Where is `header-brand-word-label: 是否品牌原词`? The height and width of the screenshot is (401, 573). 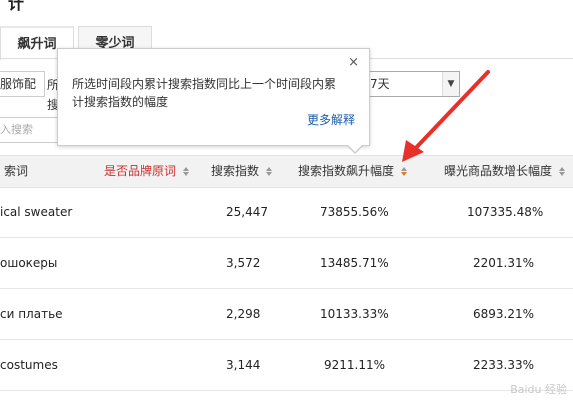
header-brand-word-label: 是否品牌原词 is located at coordinates (140, 171).